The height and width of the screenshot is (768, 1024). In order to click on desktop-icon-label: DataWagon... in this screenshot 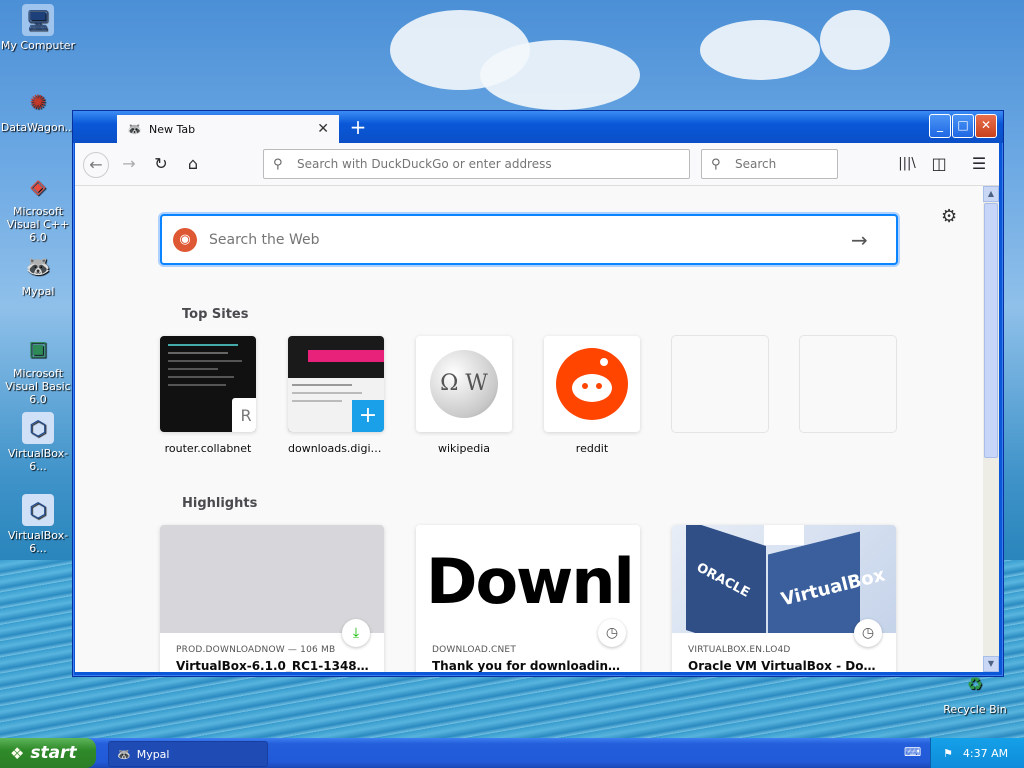, I will do `click(38, 127)`.